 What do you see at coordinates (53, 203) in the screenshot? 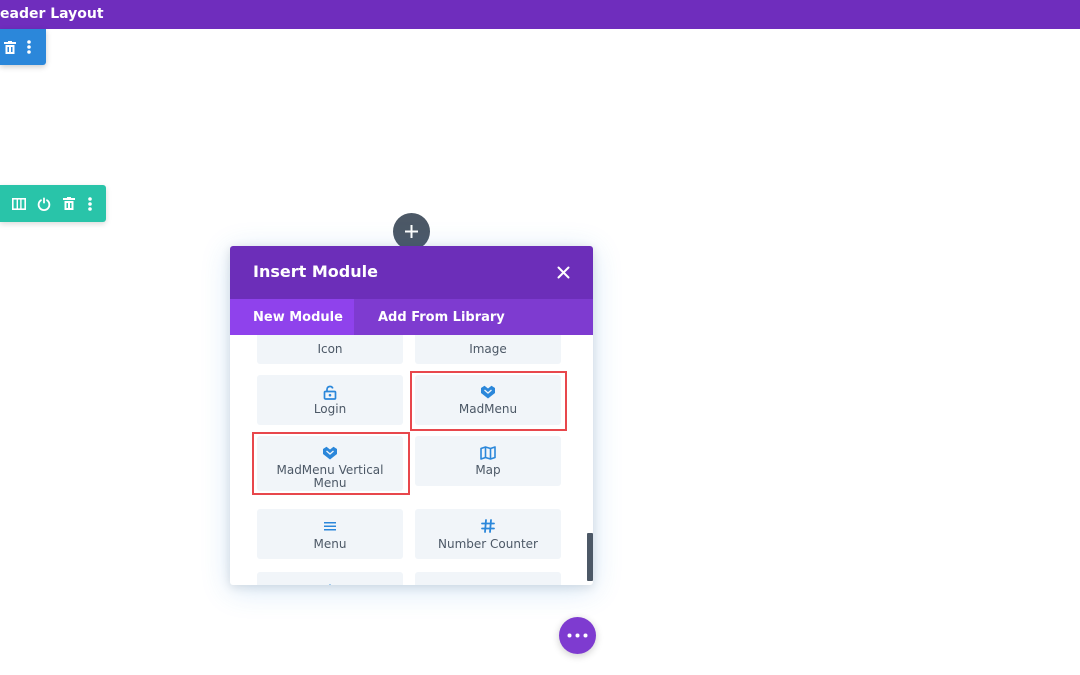
I see `row-toolbar` at bounding box center [53, 203].